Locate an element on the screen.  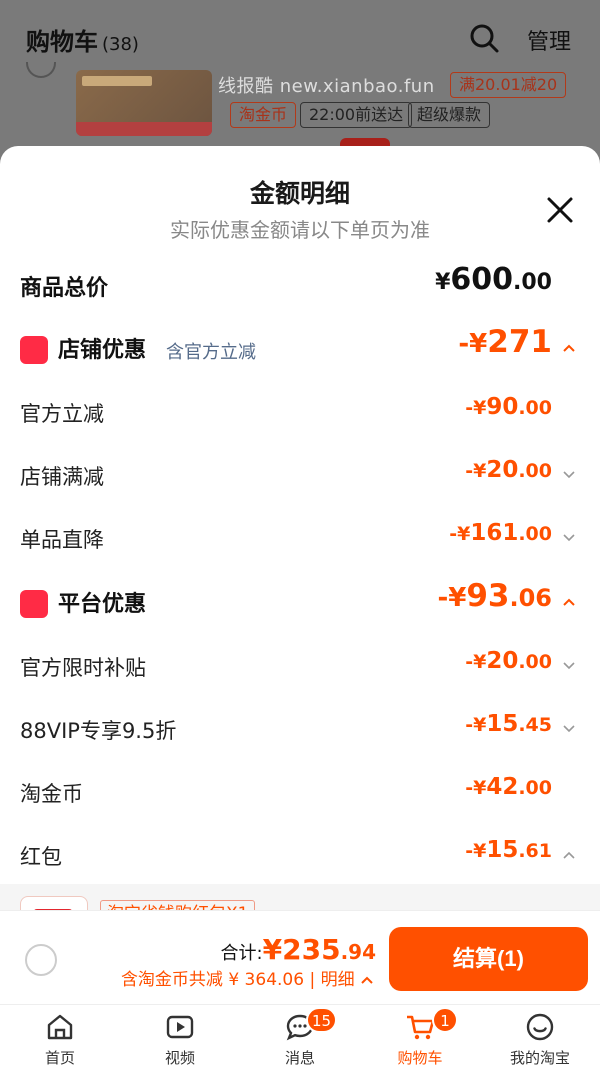
bottom-tab-bar: 首页 视频 消息 15 购物车 1 我的淘宝 is located at coordinates (300, 1037).